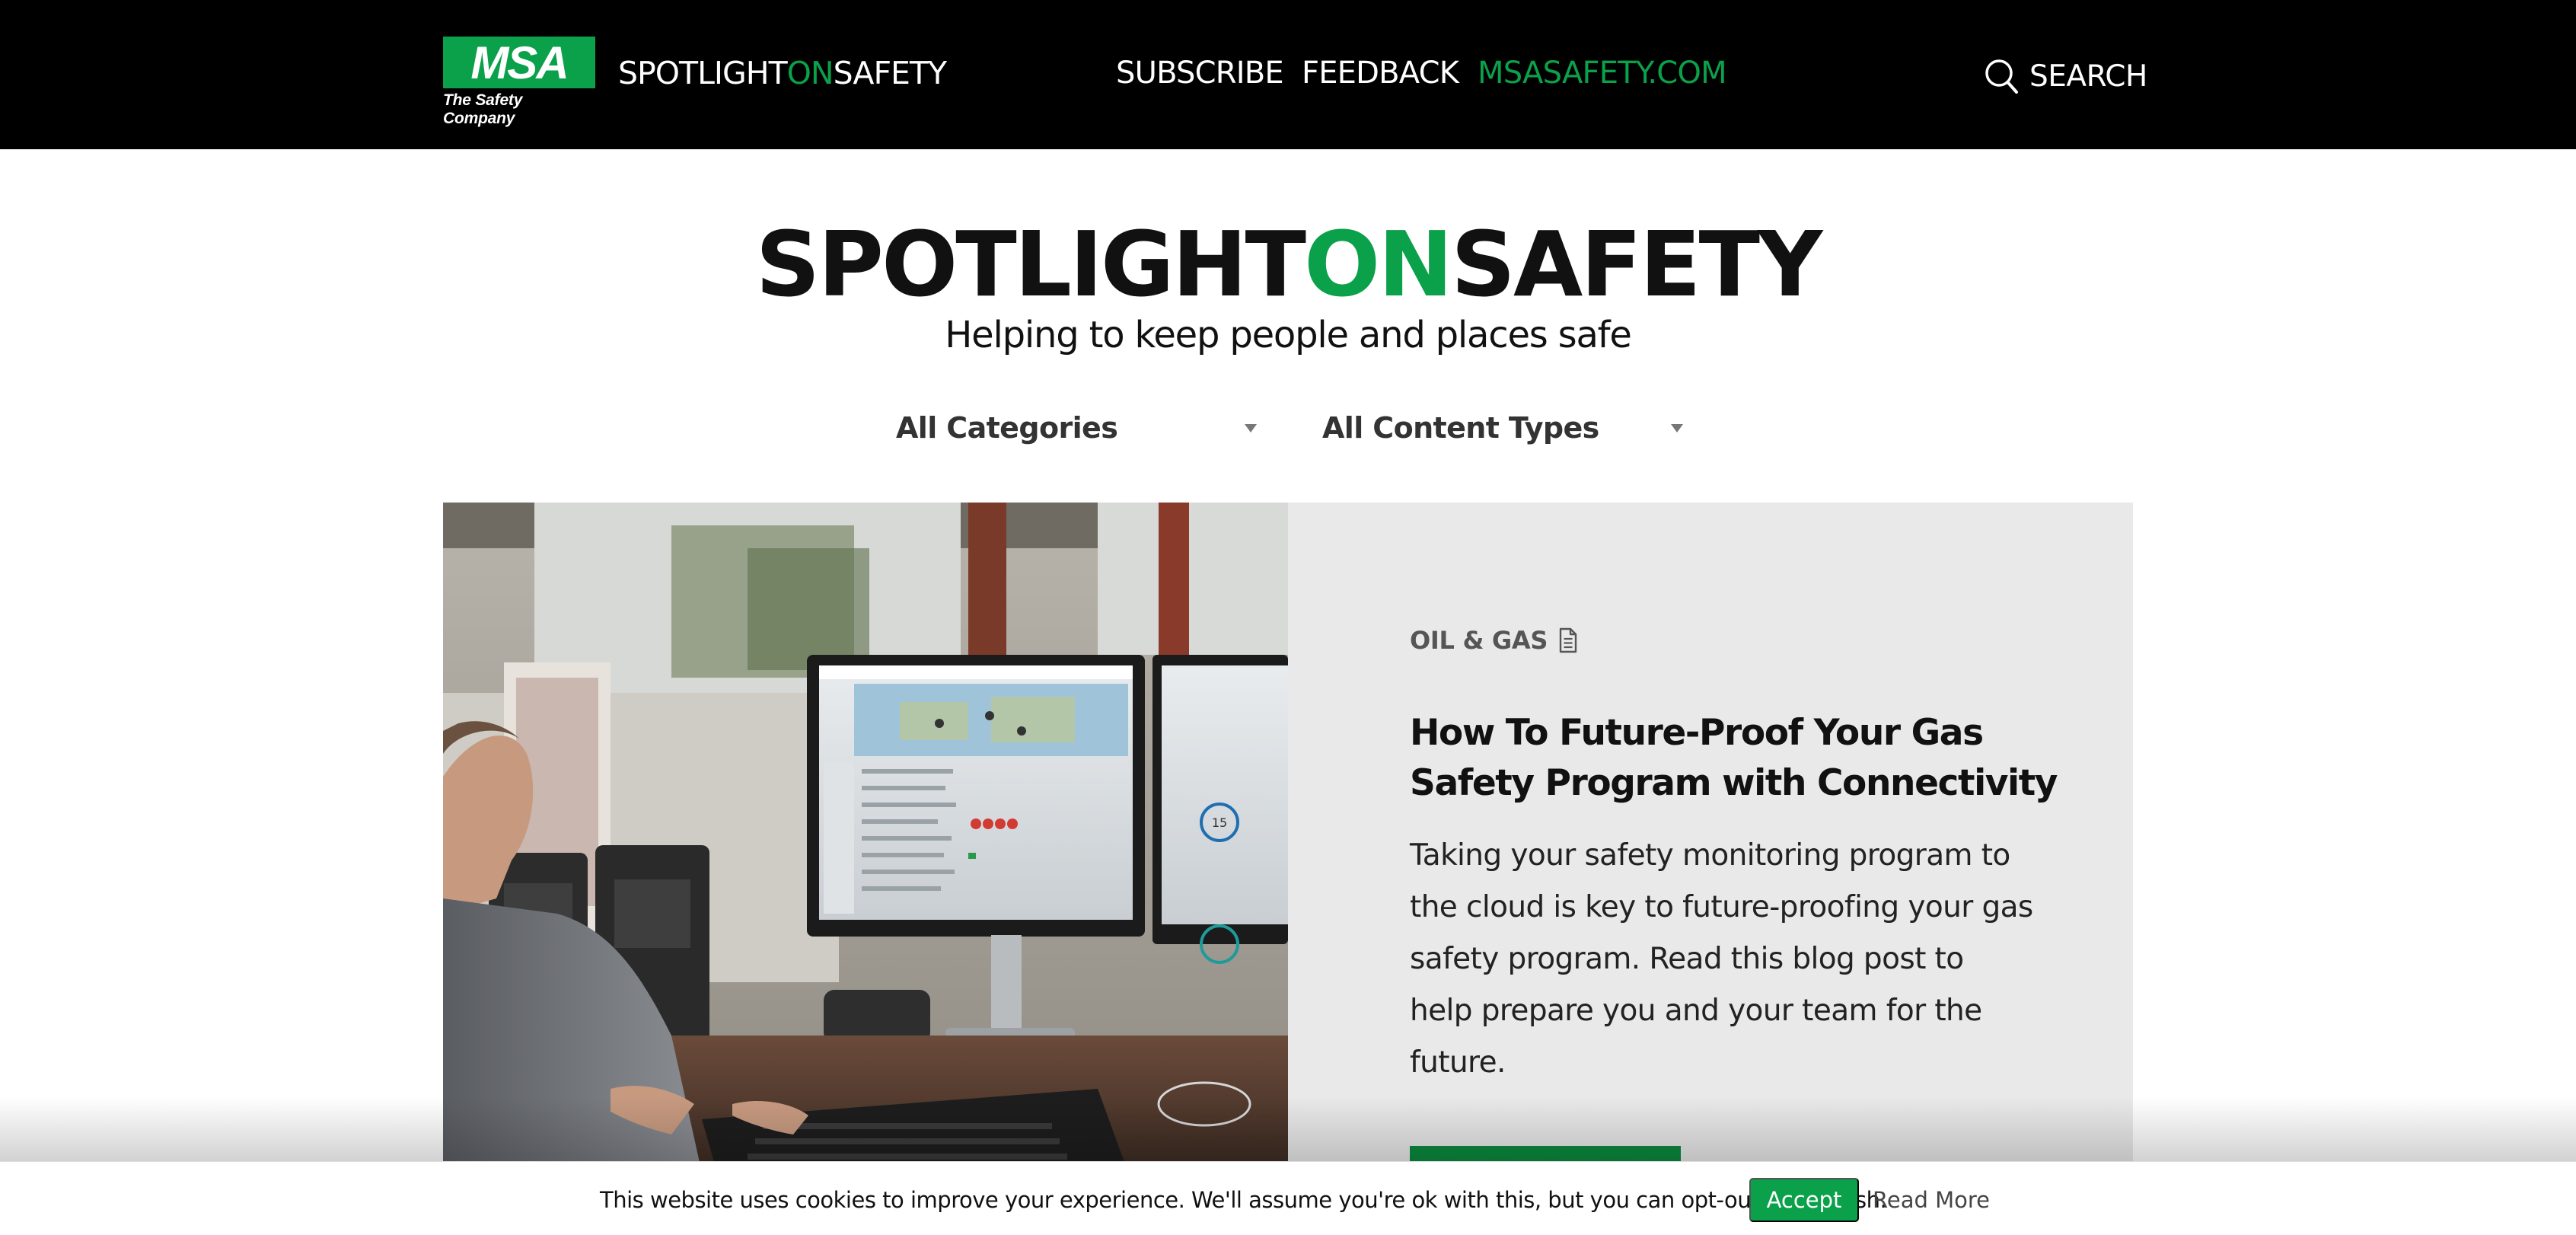  I want to click on page-title: SPOTLIGHTONSAFETY, so click(1288, 264).